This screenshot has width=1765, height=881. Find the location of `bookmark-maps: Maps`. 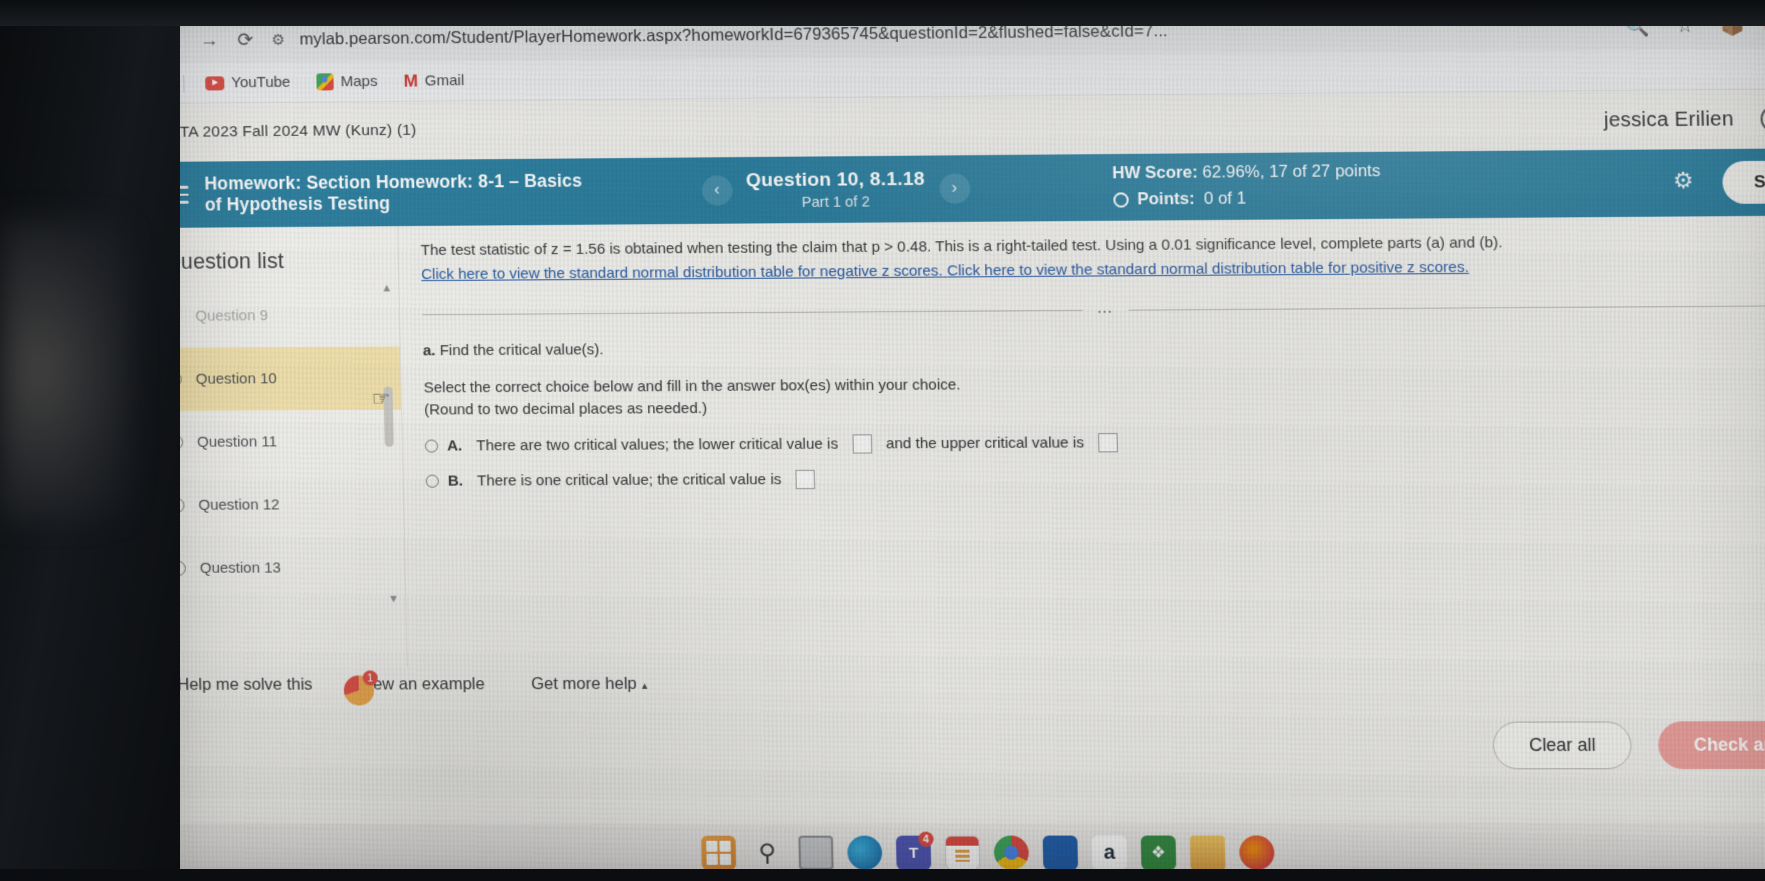

bookmark-maps: Maps is located at coordinates (346, 82).